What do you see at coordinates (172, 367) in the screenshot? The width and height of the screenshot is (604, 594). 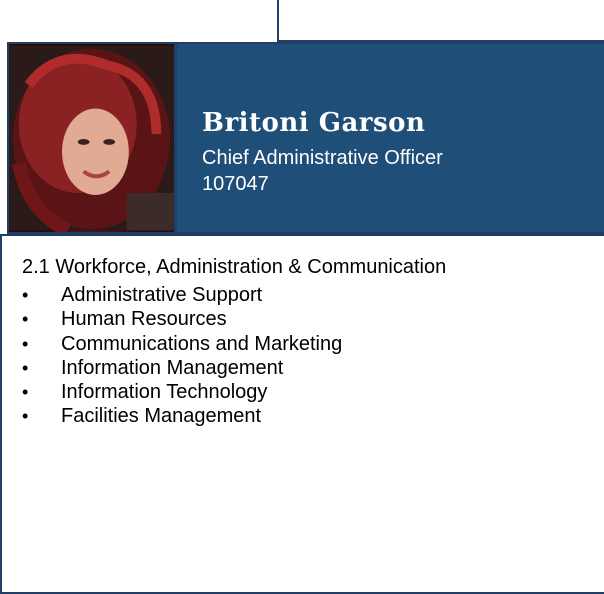 I see `list-item-label: Information Management` at bounding box center [172, 367].